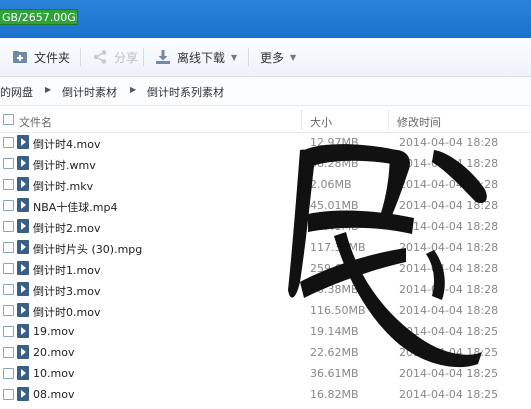 This screenshot has height=409, width=531. What do you see at coordinates (265, 310) in the screenshot?
I see `file-row: 倒计时0.mov 116.50MB 2014-04-04 18:28` at bounding box center [265, 310].